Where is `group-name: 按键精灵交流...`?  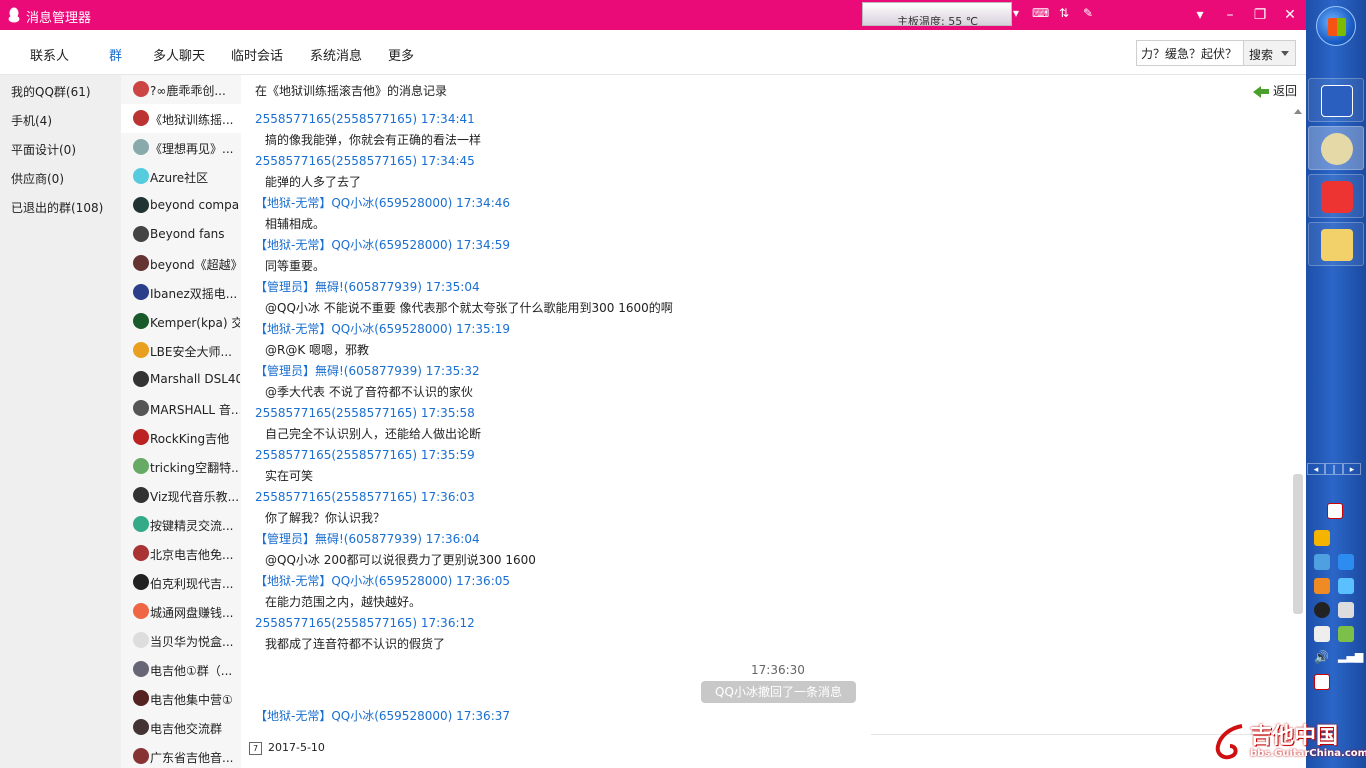
group-name: 按键精灵交流... is located at coordinates (192, 526).